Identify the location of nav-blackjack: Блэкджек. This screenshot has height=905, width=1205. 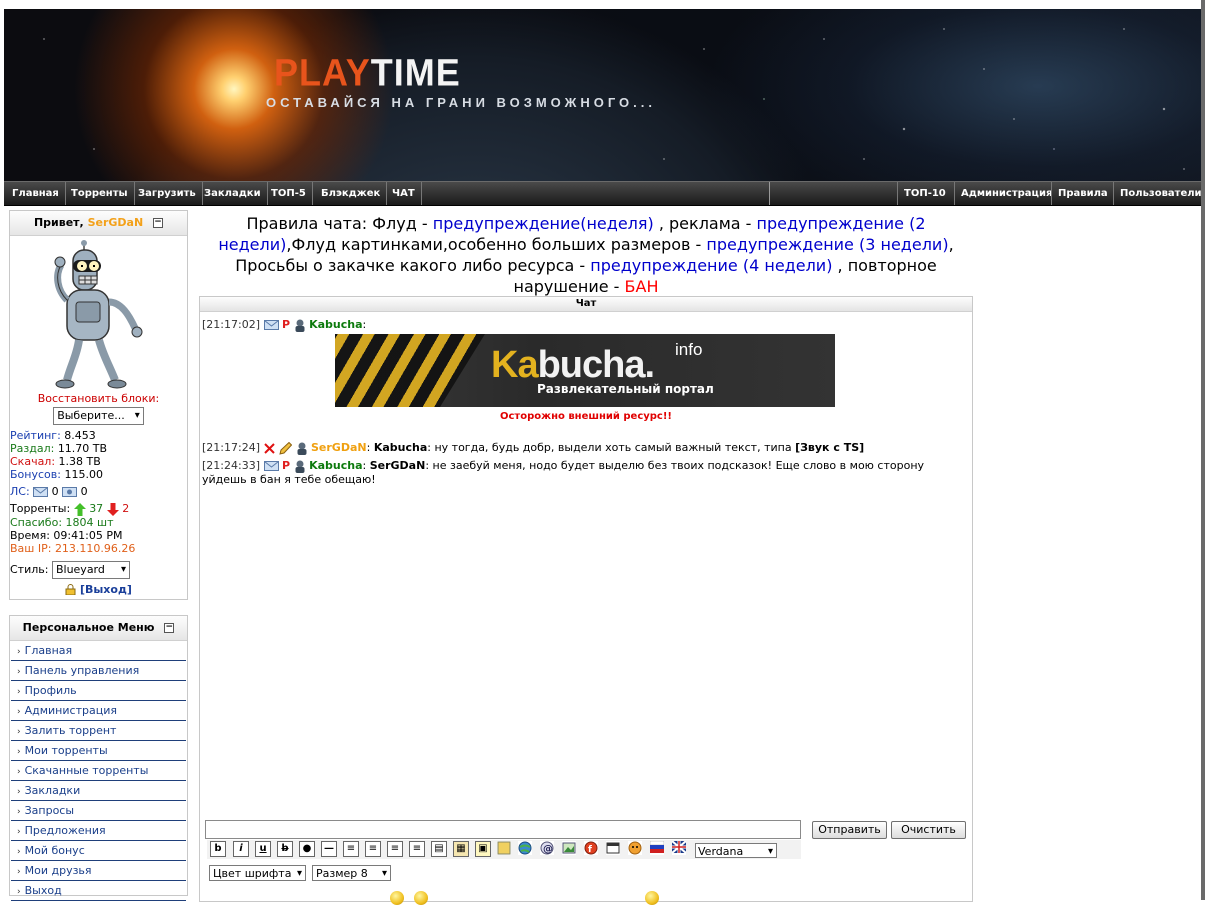
(351, 193).